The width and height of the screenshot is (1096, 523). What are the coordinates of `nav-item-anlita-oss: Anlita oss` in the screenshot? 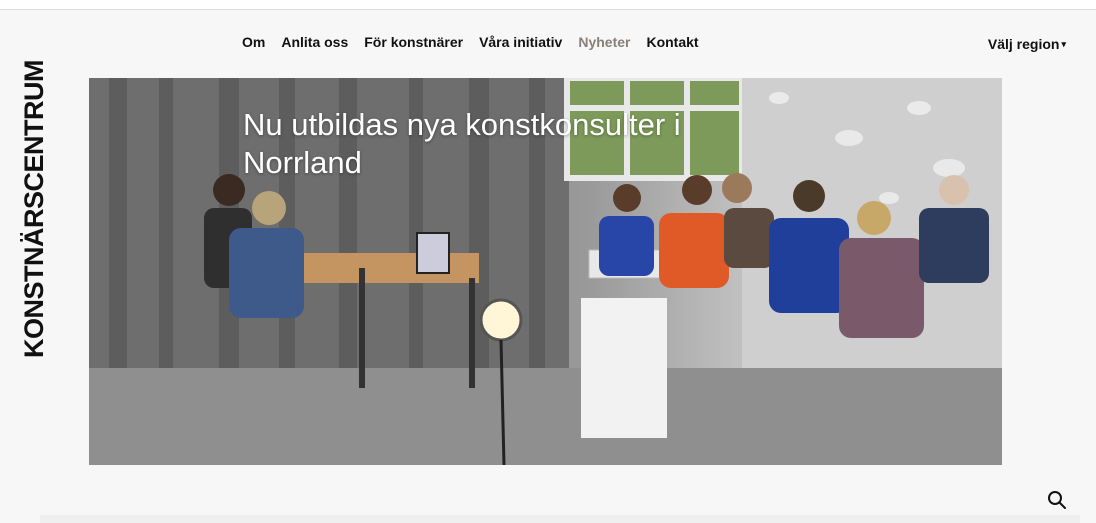 It's located at (314, 42).